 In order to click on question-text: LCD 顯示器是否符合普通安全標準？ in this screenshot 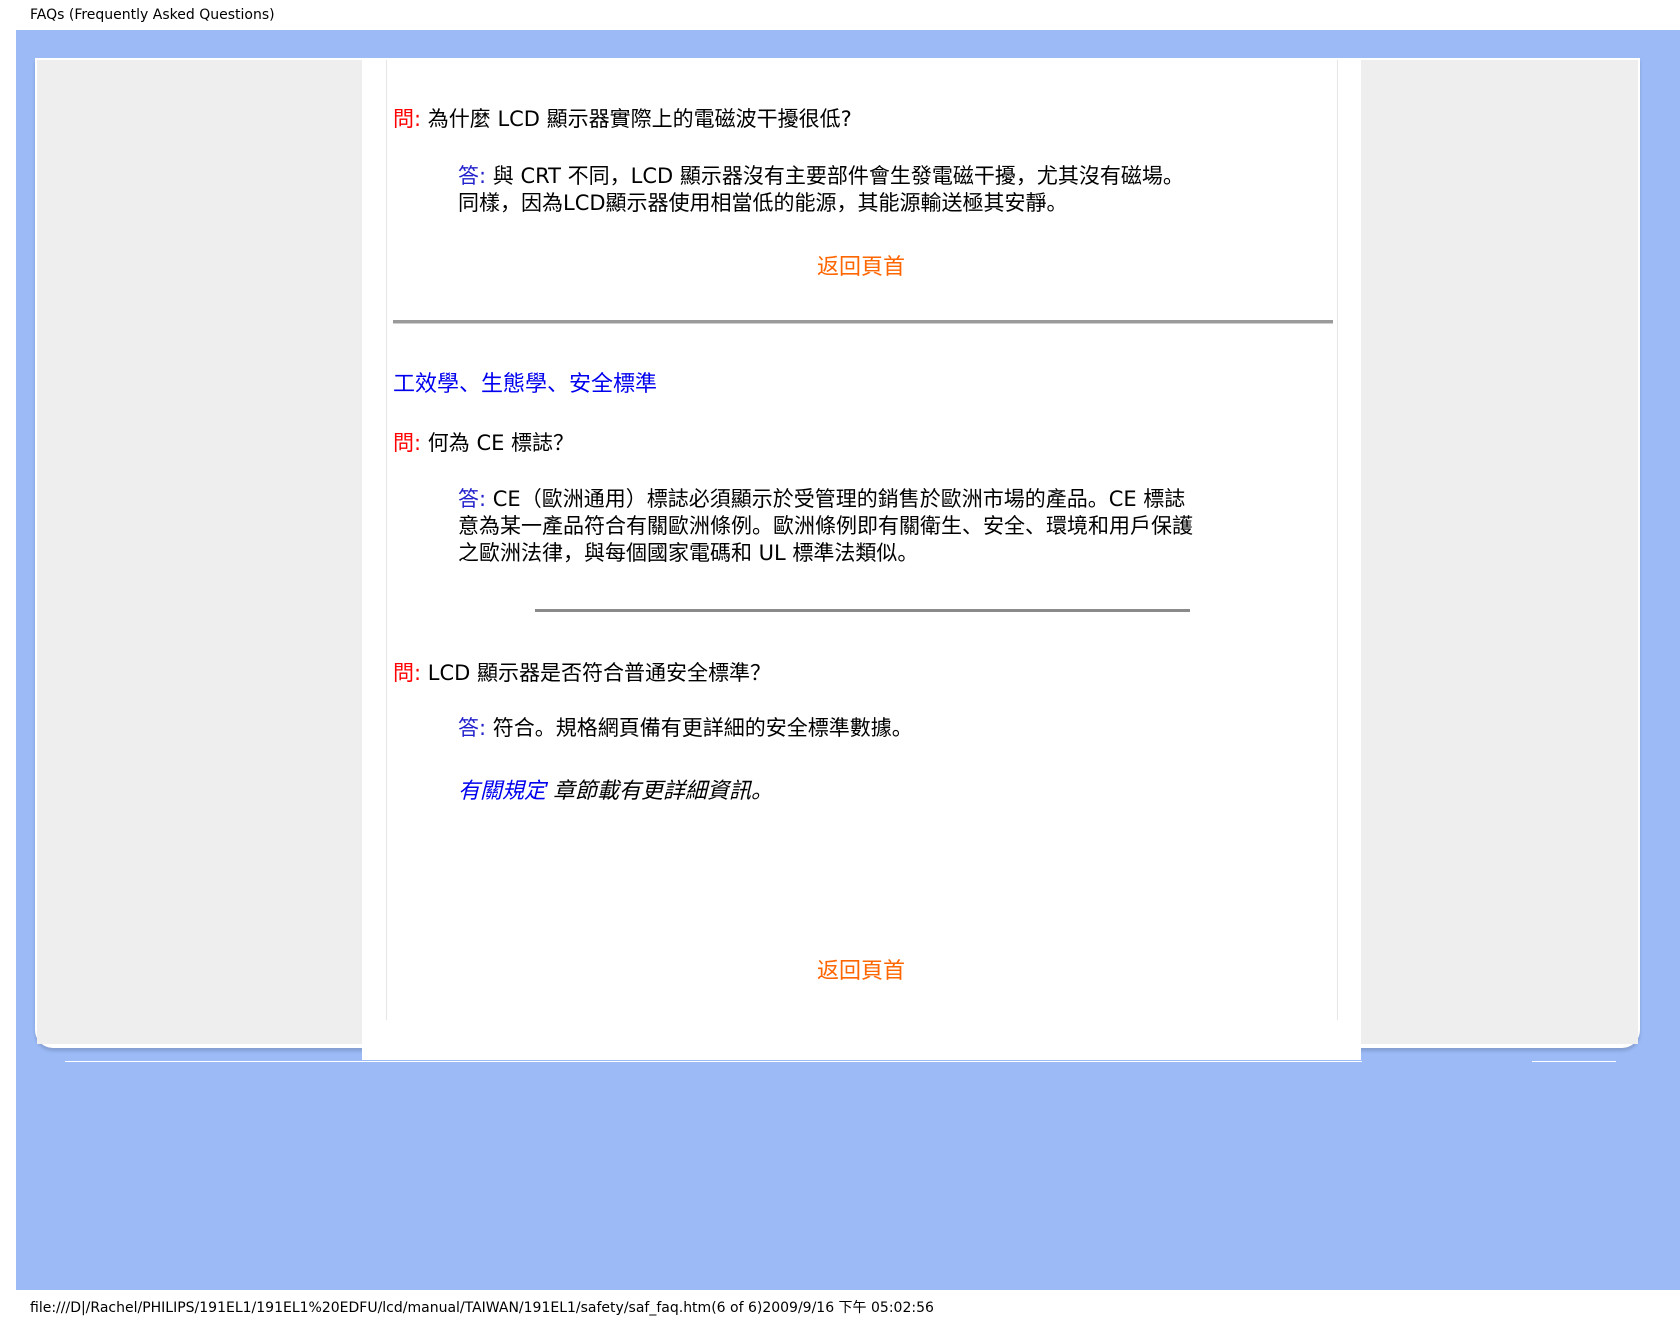, I will do `click(599, 673)`.